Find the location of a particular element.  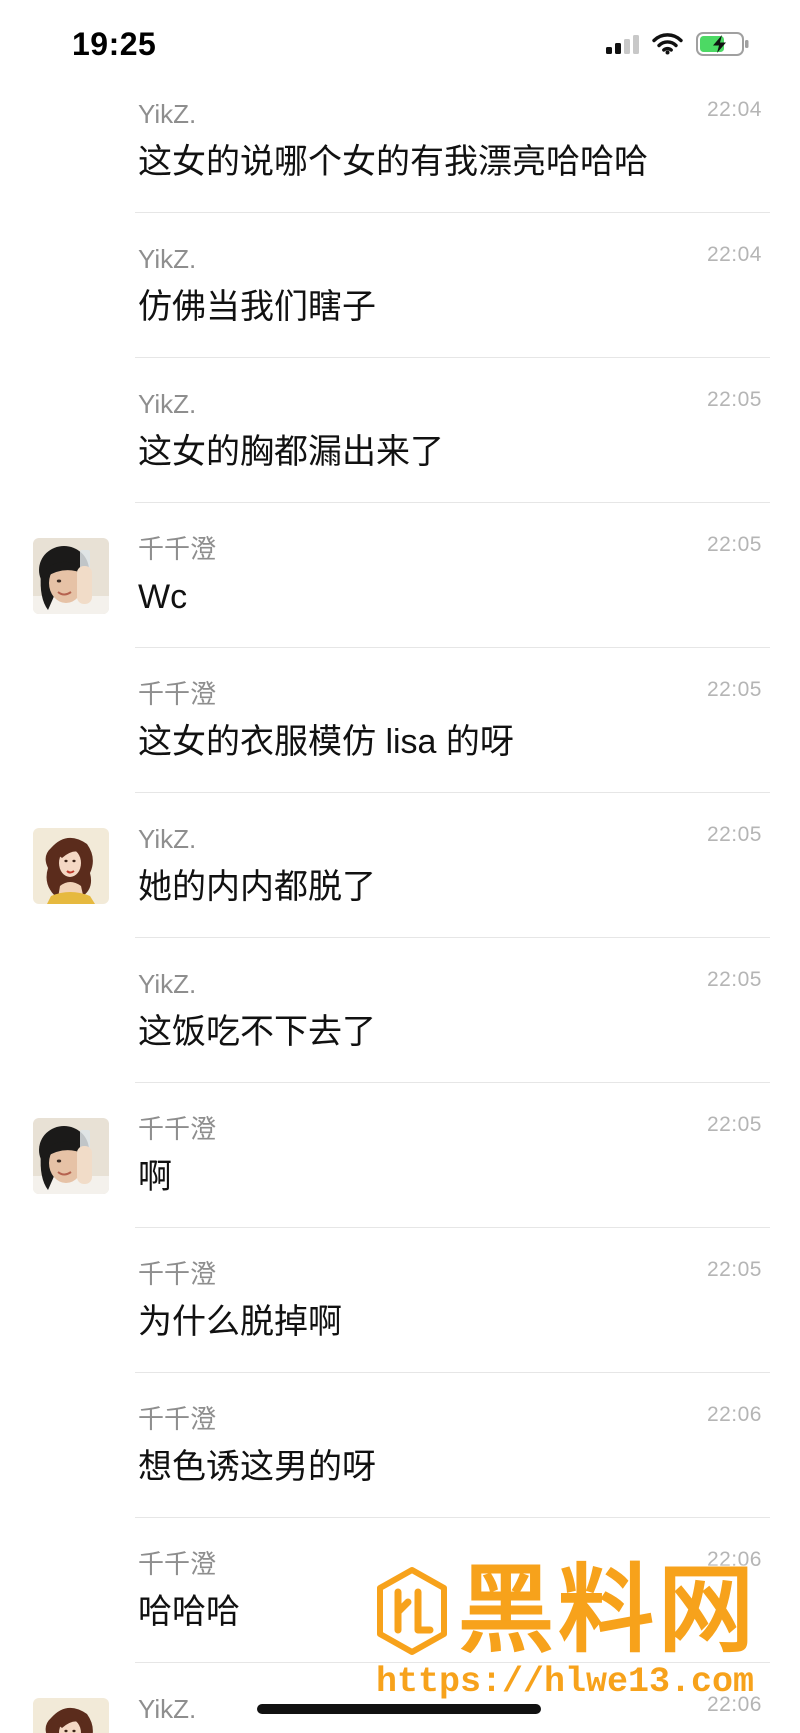

message-row: 千千澄 22:05 为什么脱掉啊 is located at coordinates (400, 1300).